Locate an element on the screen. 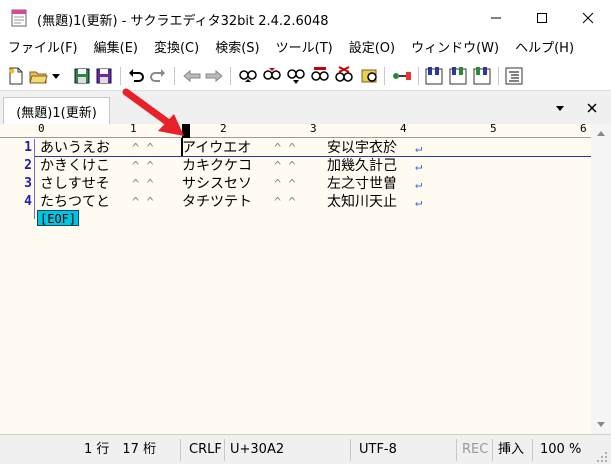 Image resolution: width=611 pixels, height=464 pixels. tab-list-button is located at coordinates (560, 108).